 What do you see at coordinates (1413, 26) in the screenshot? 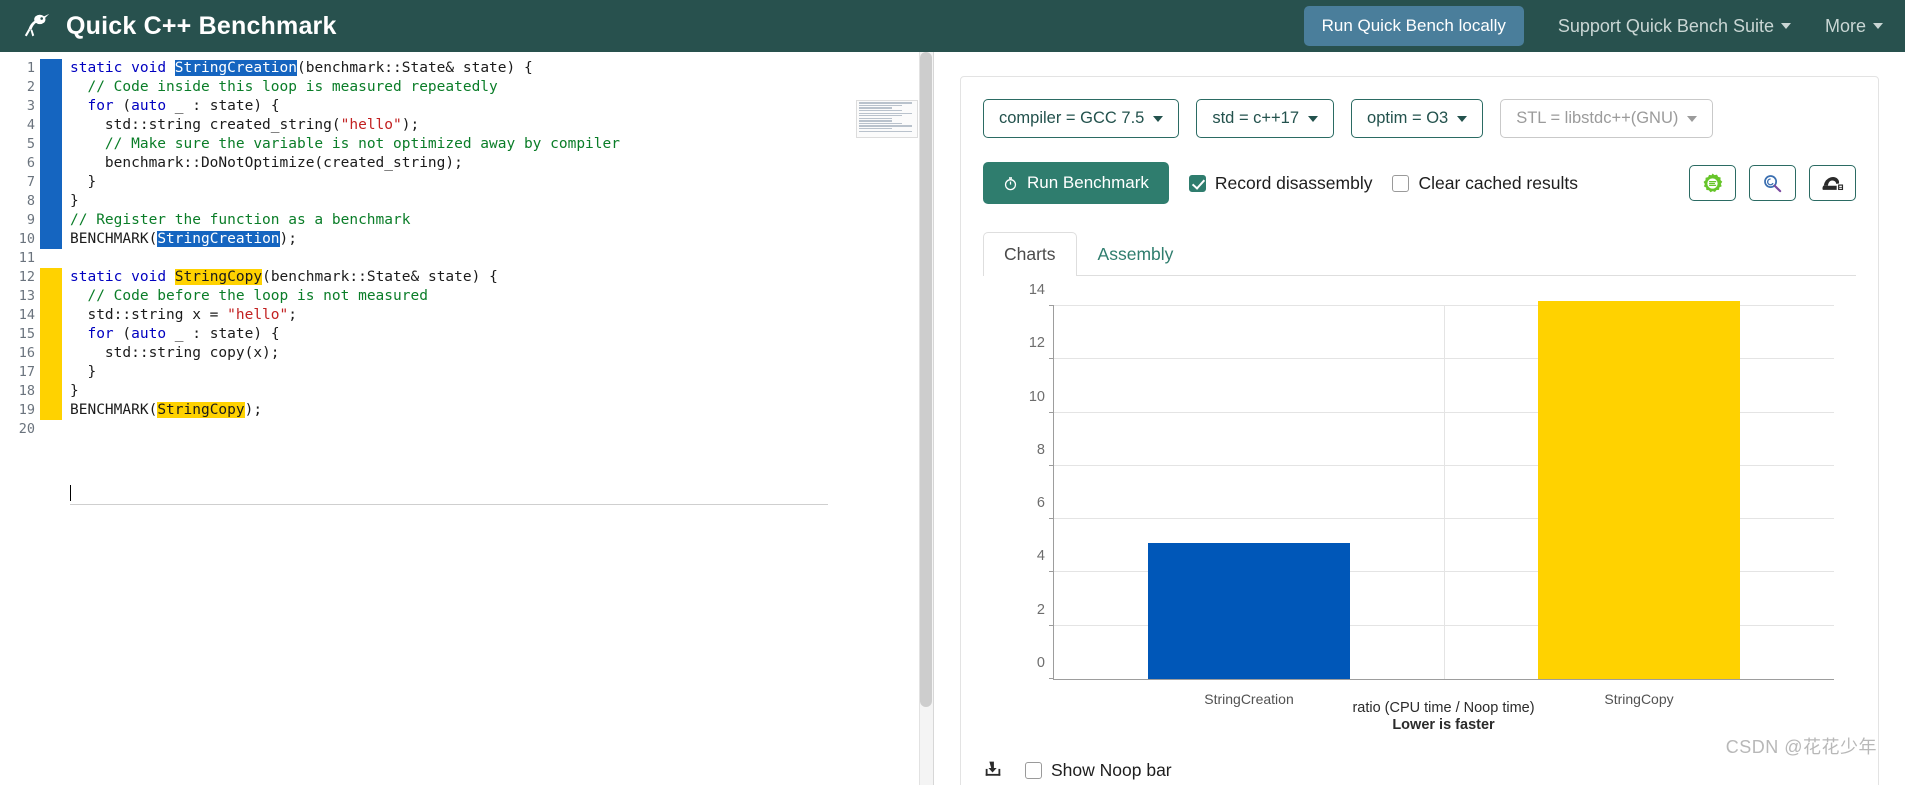
I see `run-quick-bench-locally-button: Run Quick Bench locally` at bounding box center [1413, 26].